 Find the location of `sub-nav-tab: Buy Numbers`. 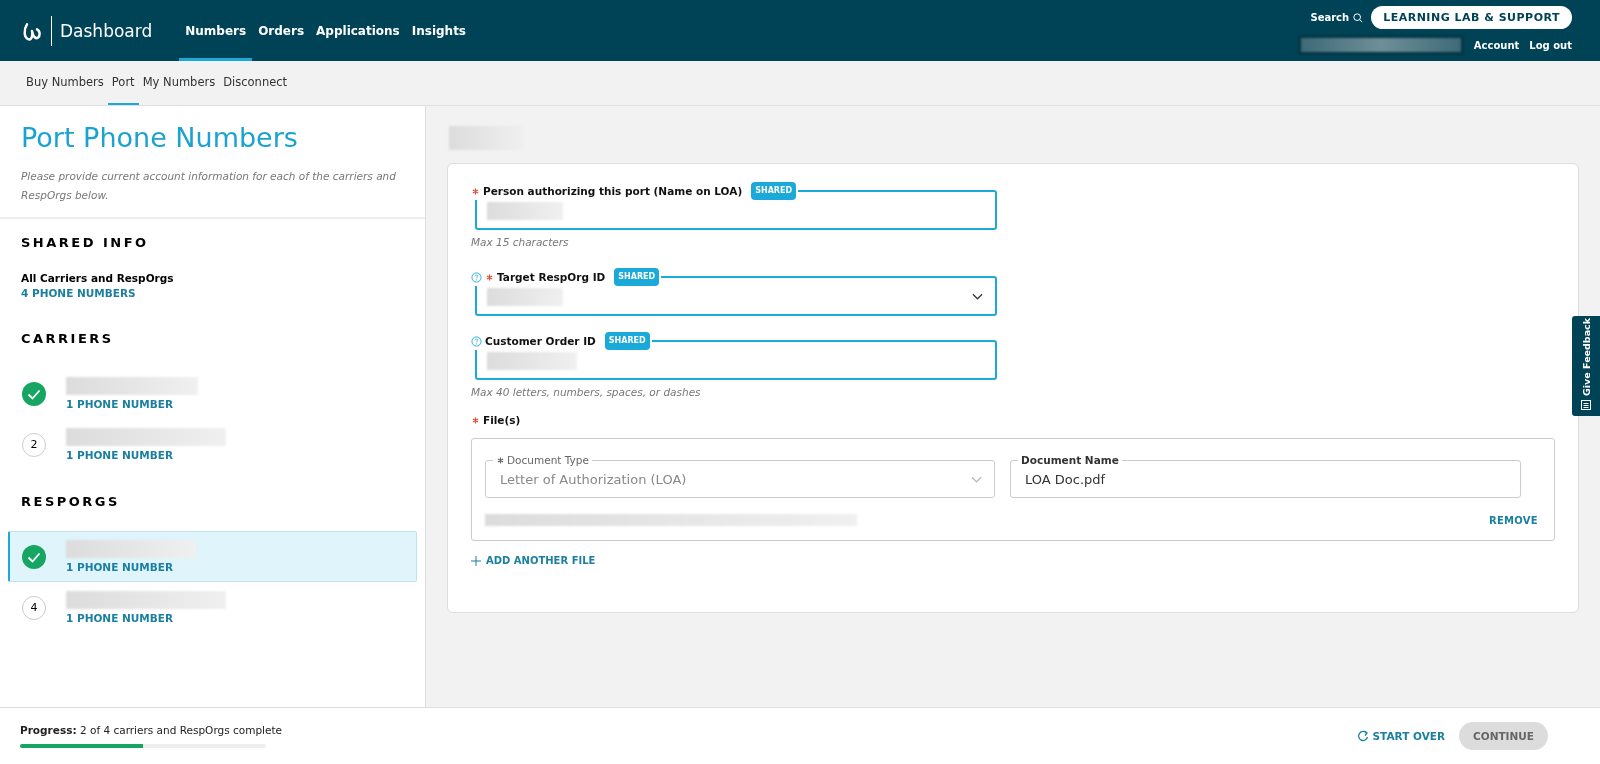

sub-nav-tab: Buy Numbers is located at coordinates (65, 83).